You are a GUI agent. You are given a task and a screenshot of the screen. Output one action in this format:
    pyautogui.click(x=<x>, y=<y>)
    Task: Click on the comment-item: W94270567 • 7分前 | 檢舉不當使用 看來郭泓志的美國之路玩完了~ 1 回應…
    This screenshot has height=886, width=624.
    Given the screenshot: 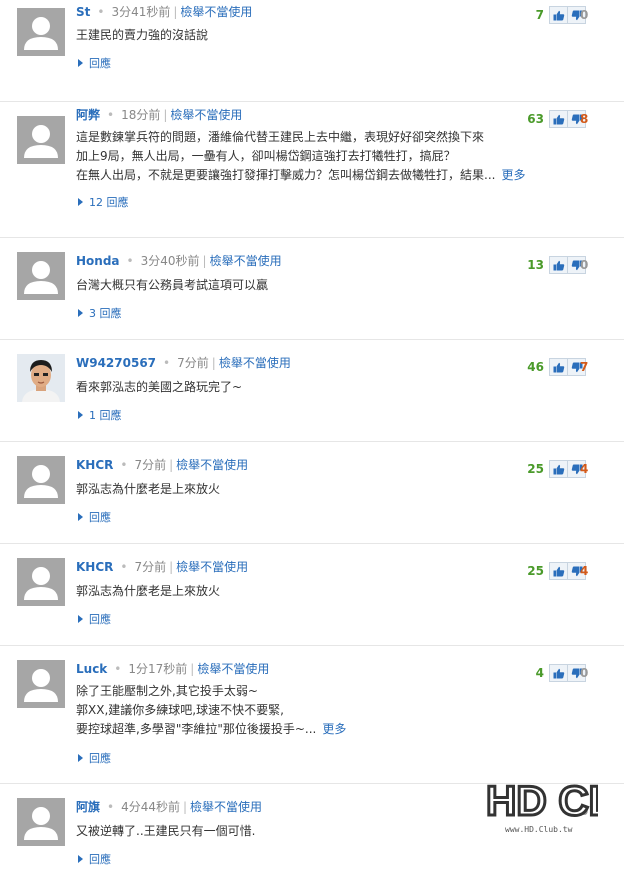 What is the action you would take?
    pyautogui.click(x=312, y=391)
    